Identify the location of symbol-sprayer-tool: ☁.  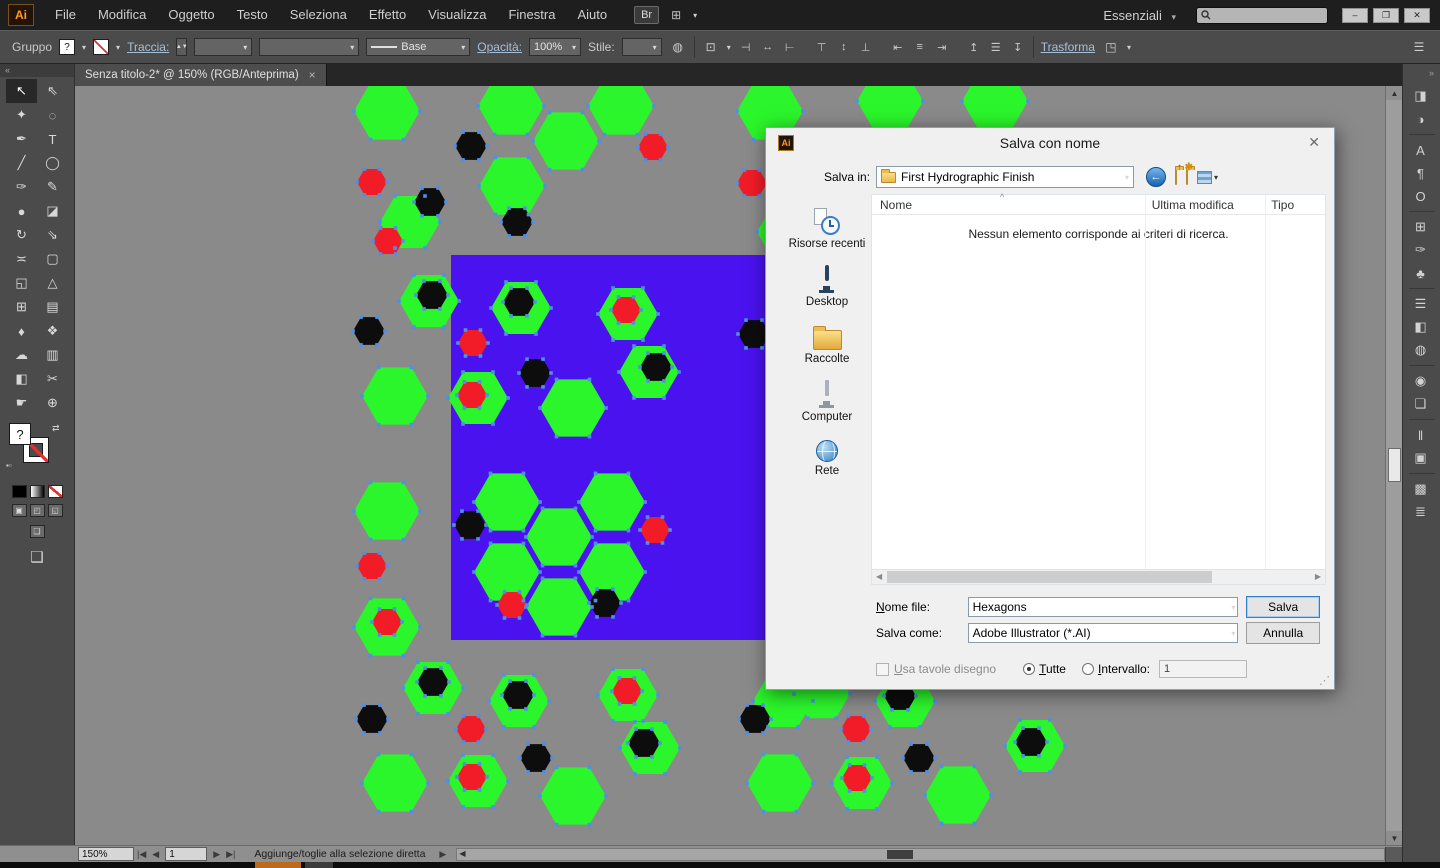
(21, 355).